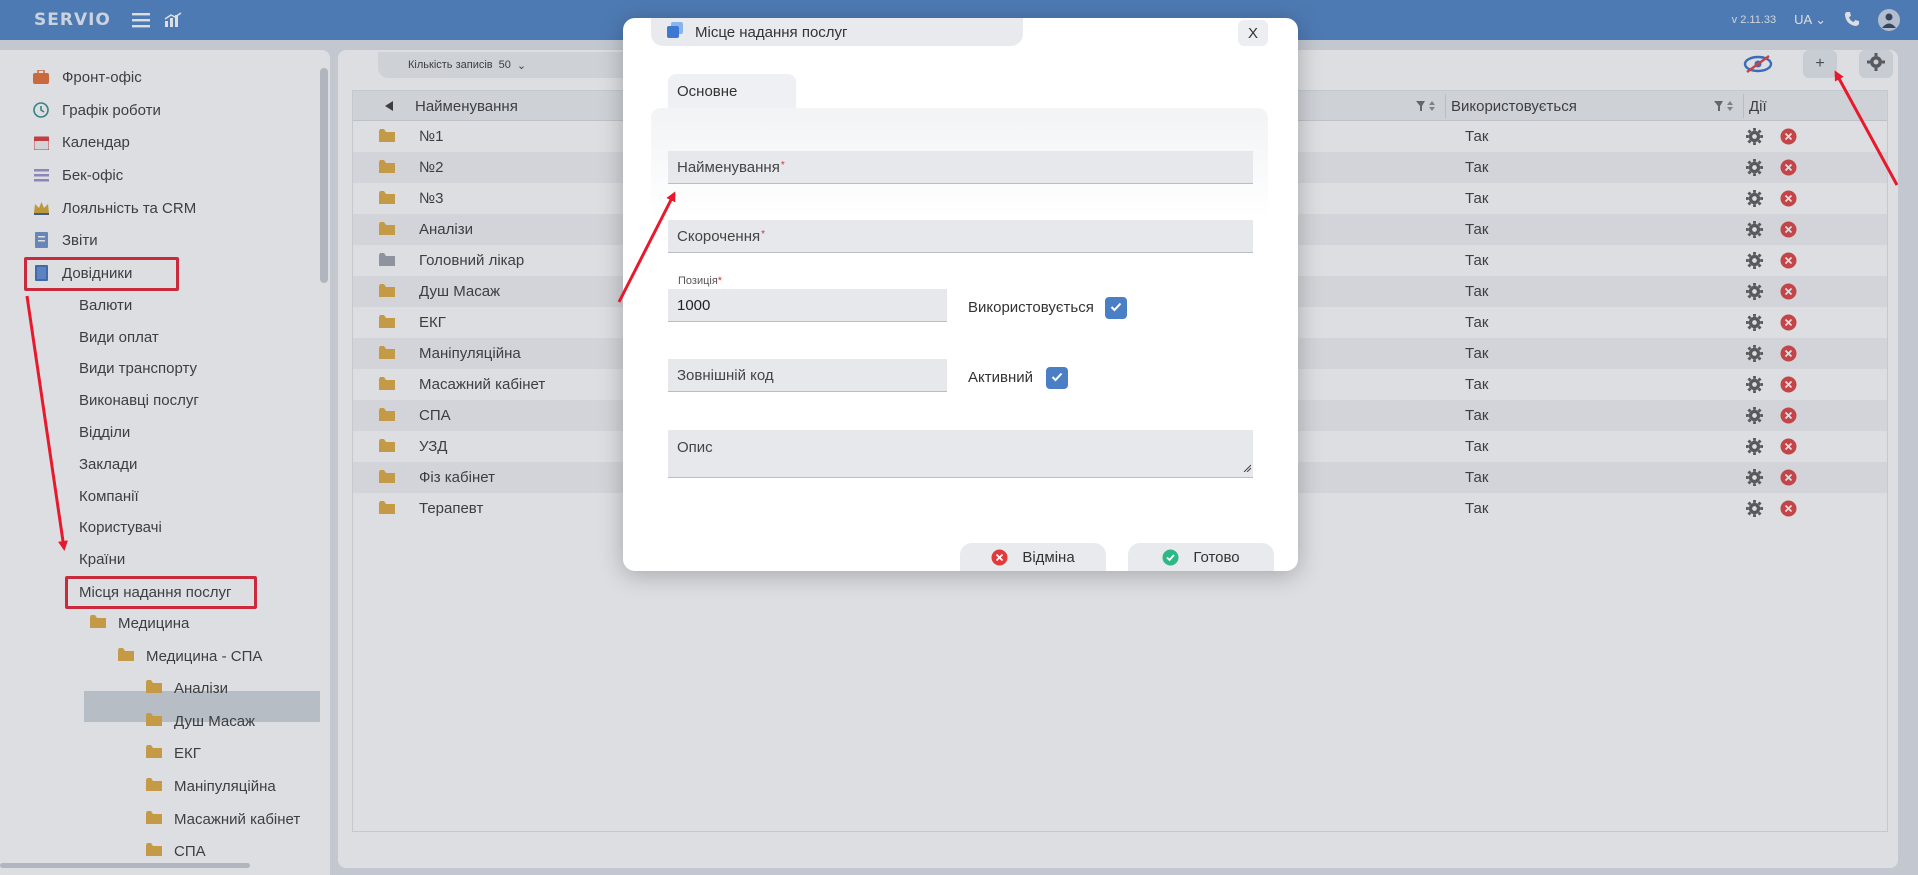 Image resolution: width=1918 pixels, height=875 pixels. I want to click on description-textarea: Опис, so click(960, 454).